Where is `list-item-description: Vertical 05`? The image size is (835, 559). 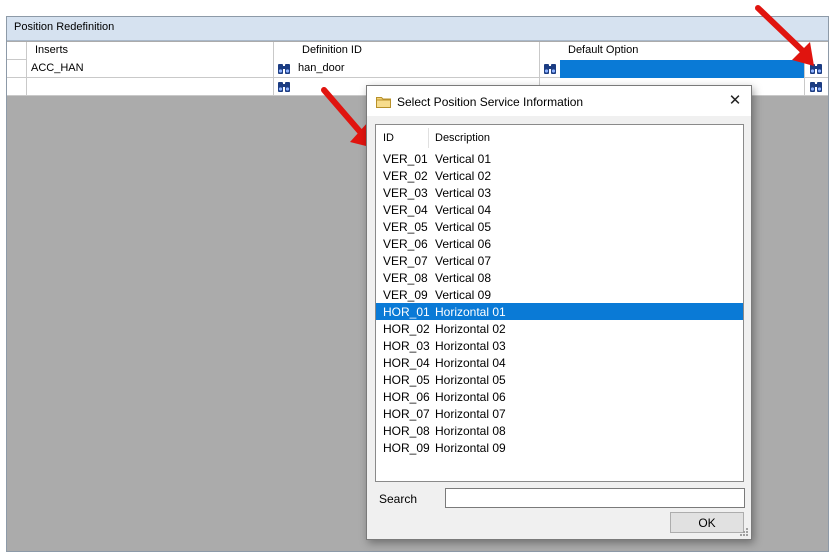
list-item-description: Vertical 05 is located at coordinates (463, 227).